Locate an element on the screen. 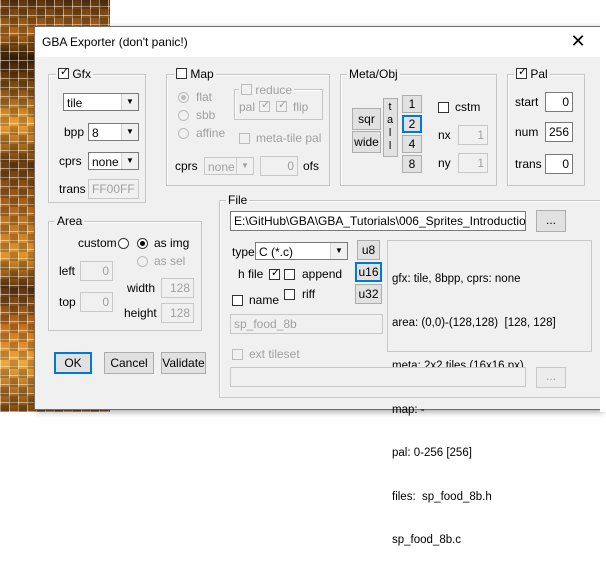  ext-tileset-field is located at coordinates (378, 377).